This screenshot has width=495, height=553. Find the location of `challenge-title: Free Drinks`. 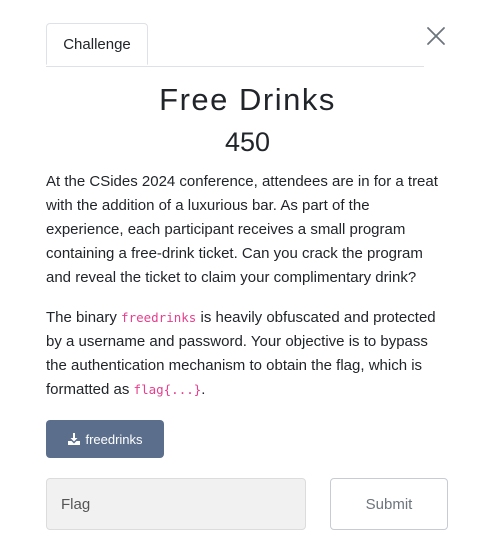

challenge-title: Free Drinks is located at coordinates (247, 99).